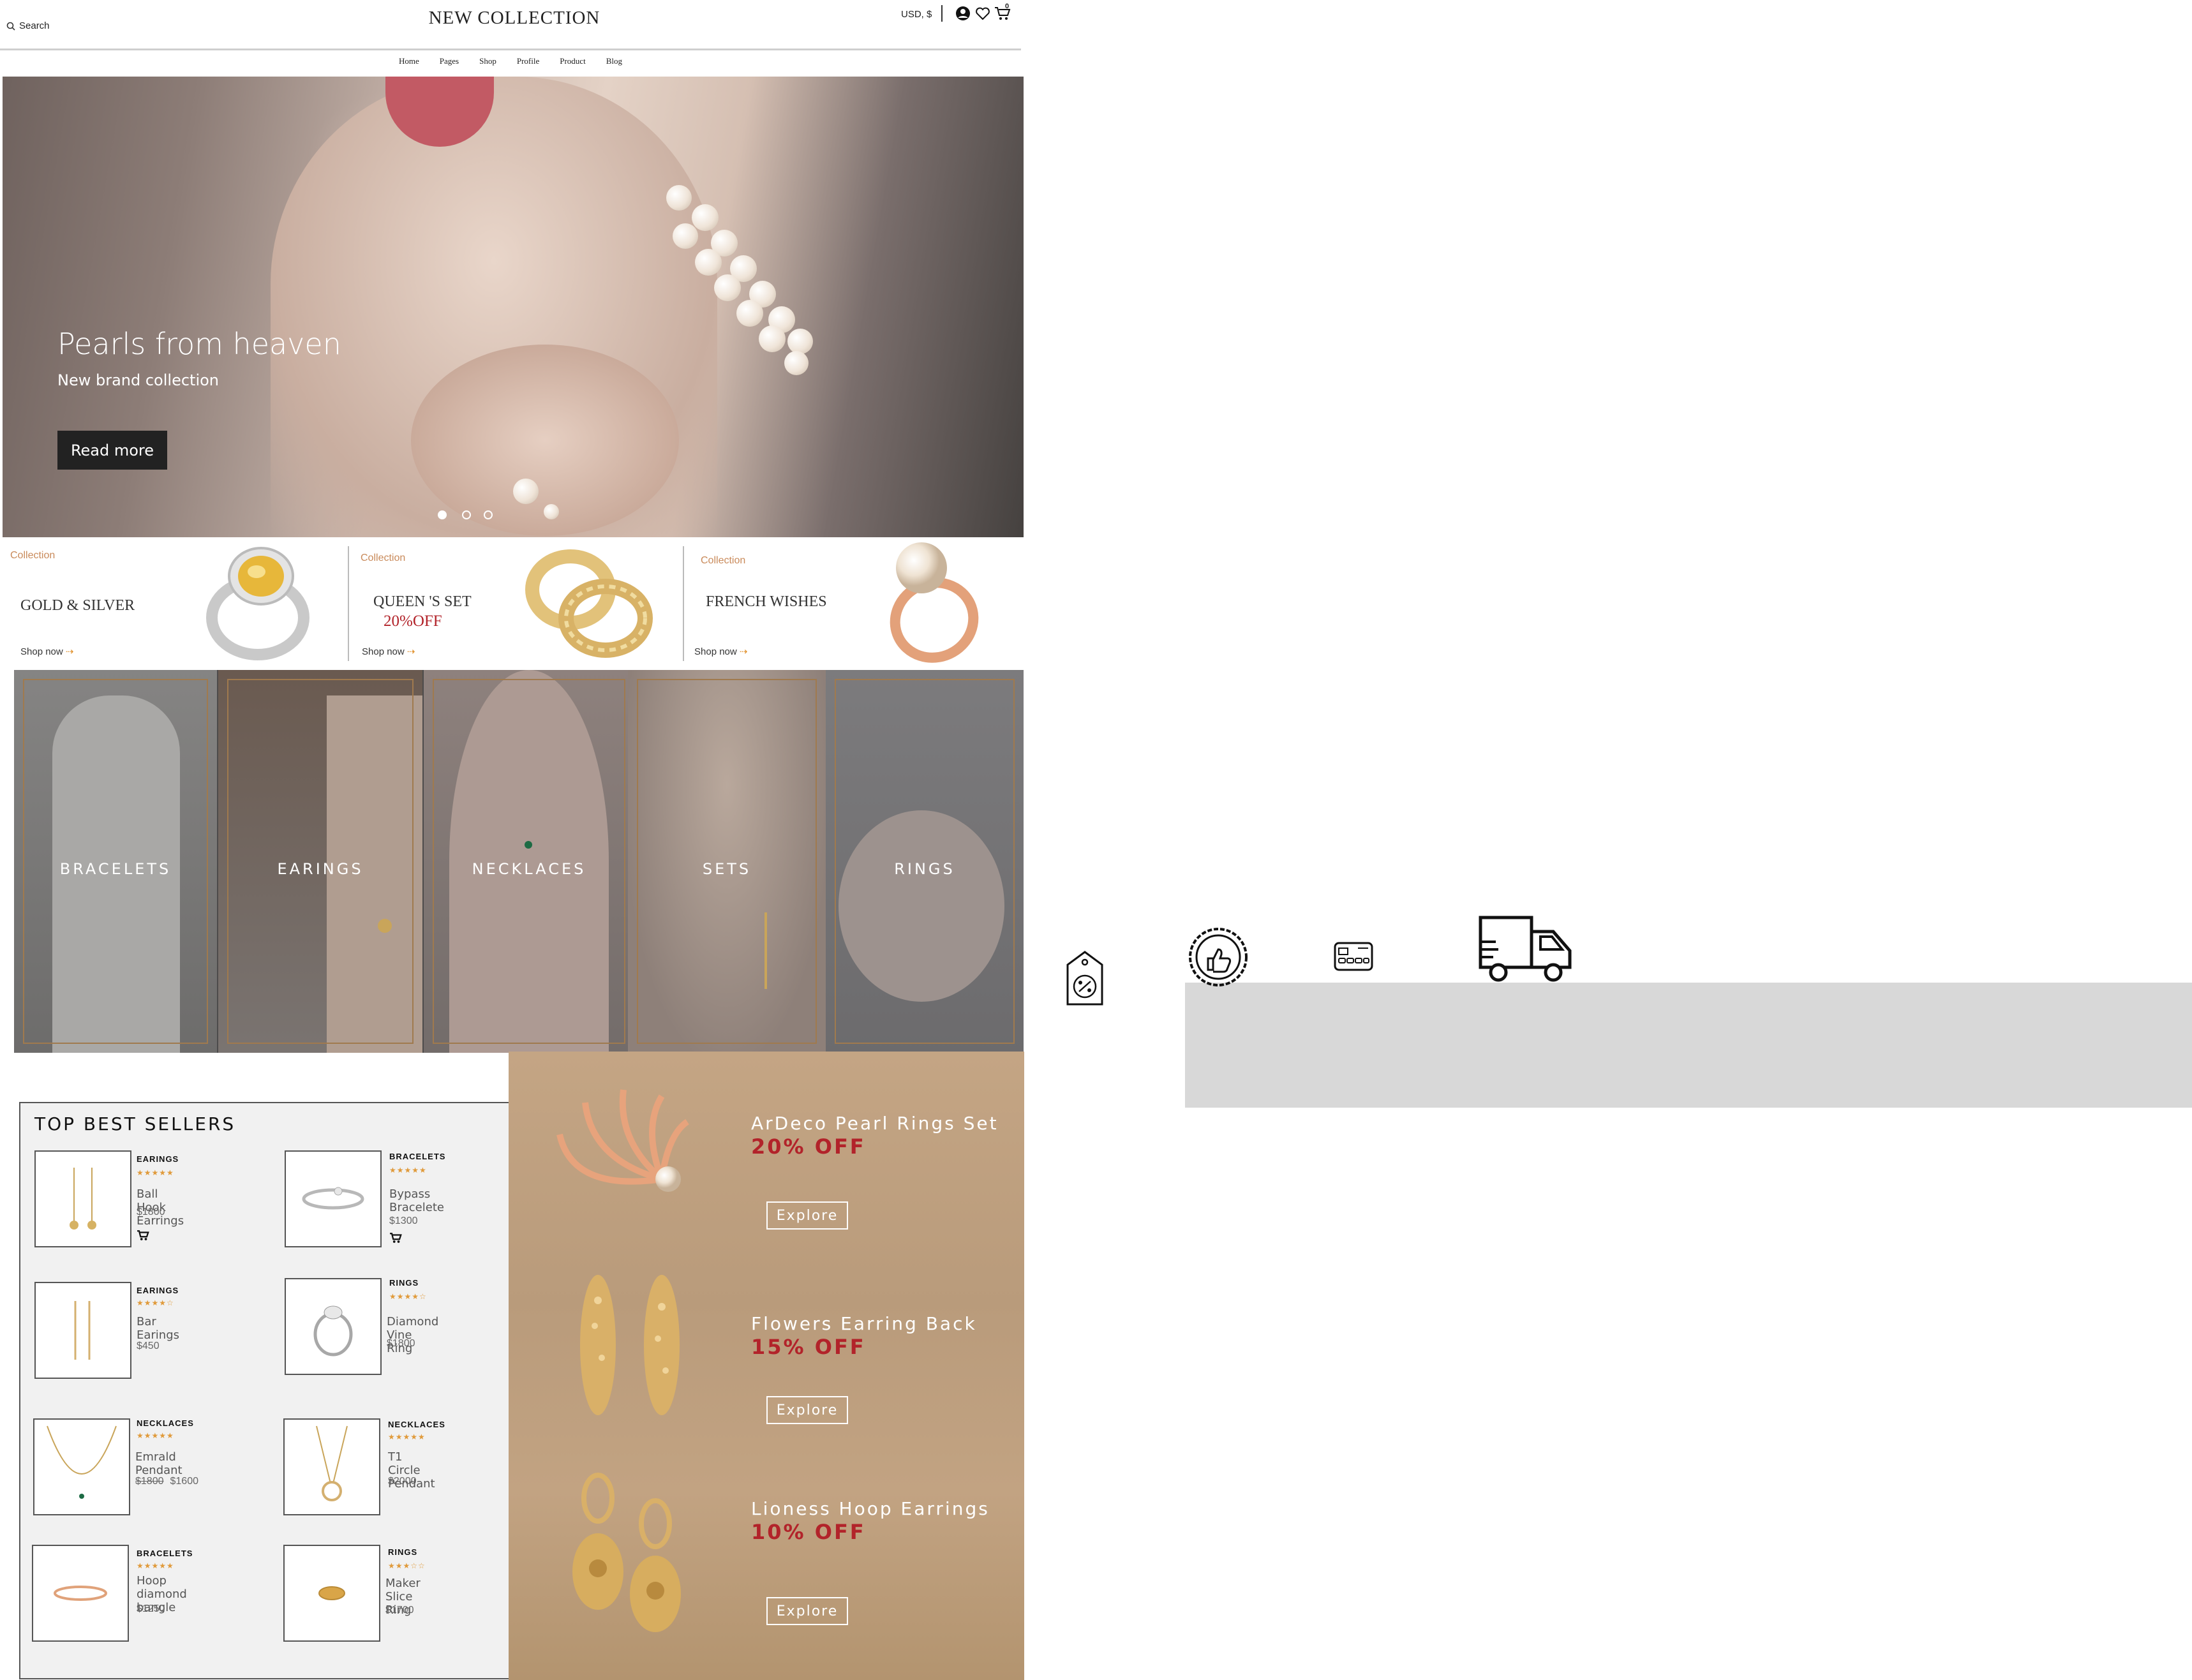 The width and height of the screenshot is (2192, 1680). Describe the element at coordinates (529, 869) in the screenshot. I see `category-label: NECKLACES` at that location.